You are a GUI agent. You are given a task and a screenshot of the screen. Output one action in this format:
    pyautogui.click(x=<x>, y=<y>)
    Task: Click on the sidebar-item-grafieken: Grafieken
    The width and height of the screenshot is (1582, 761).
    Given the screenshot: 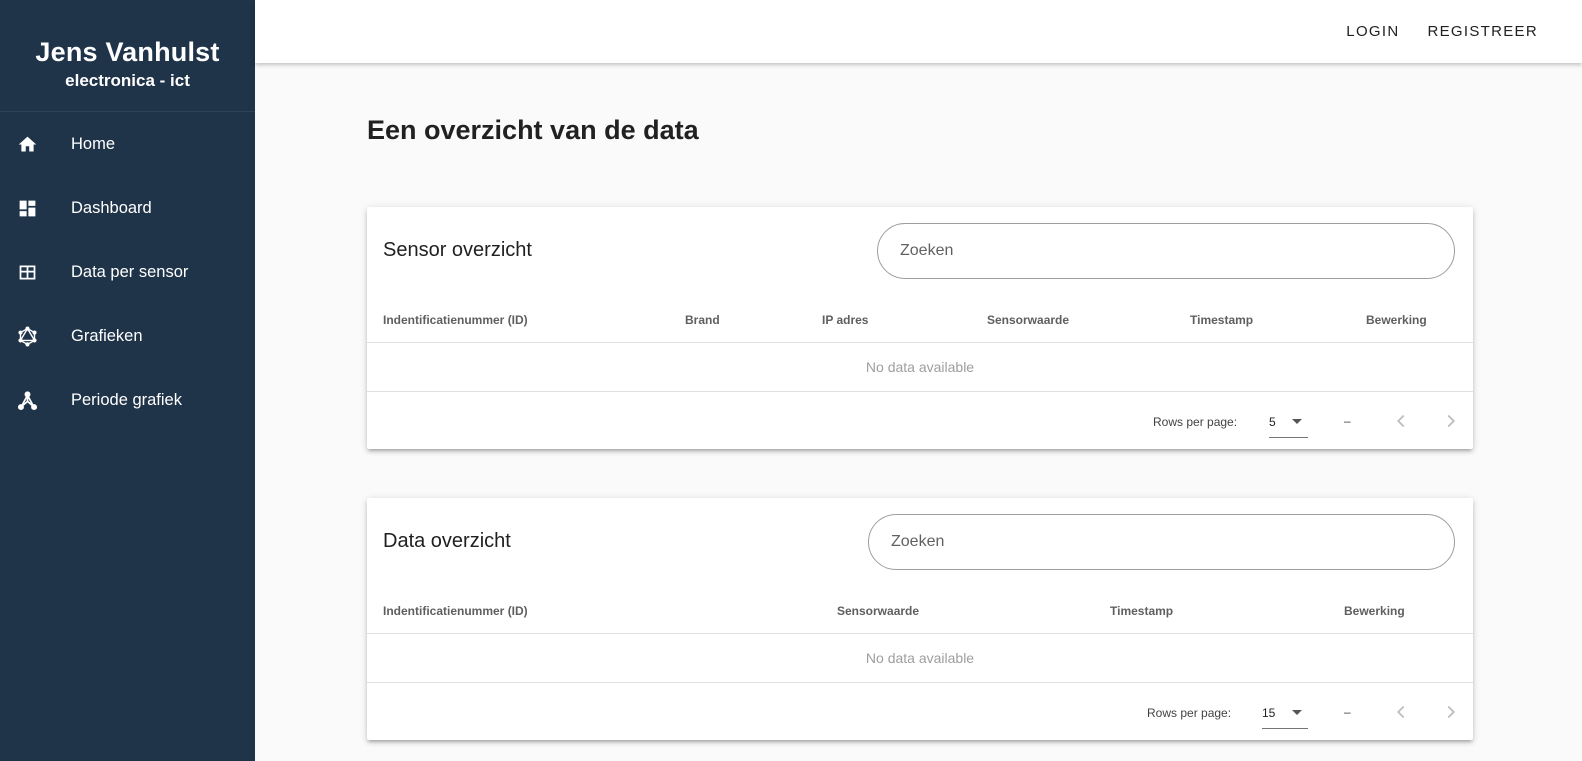 What is the action you would take?
    pyautogui.click(x=127, y=336)
    